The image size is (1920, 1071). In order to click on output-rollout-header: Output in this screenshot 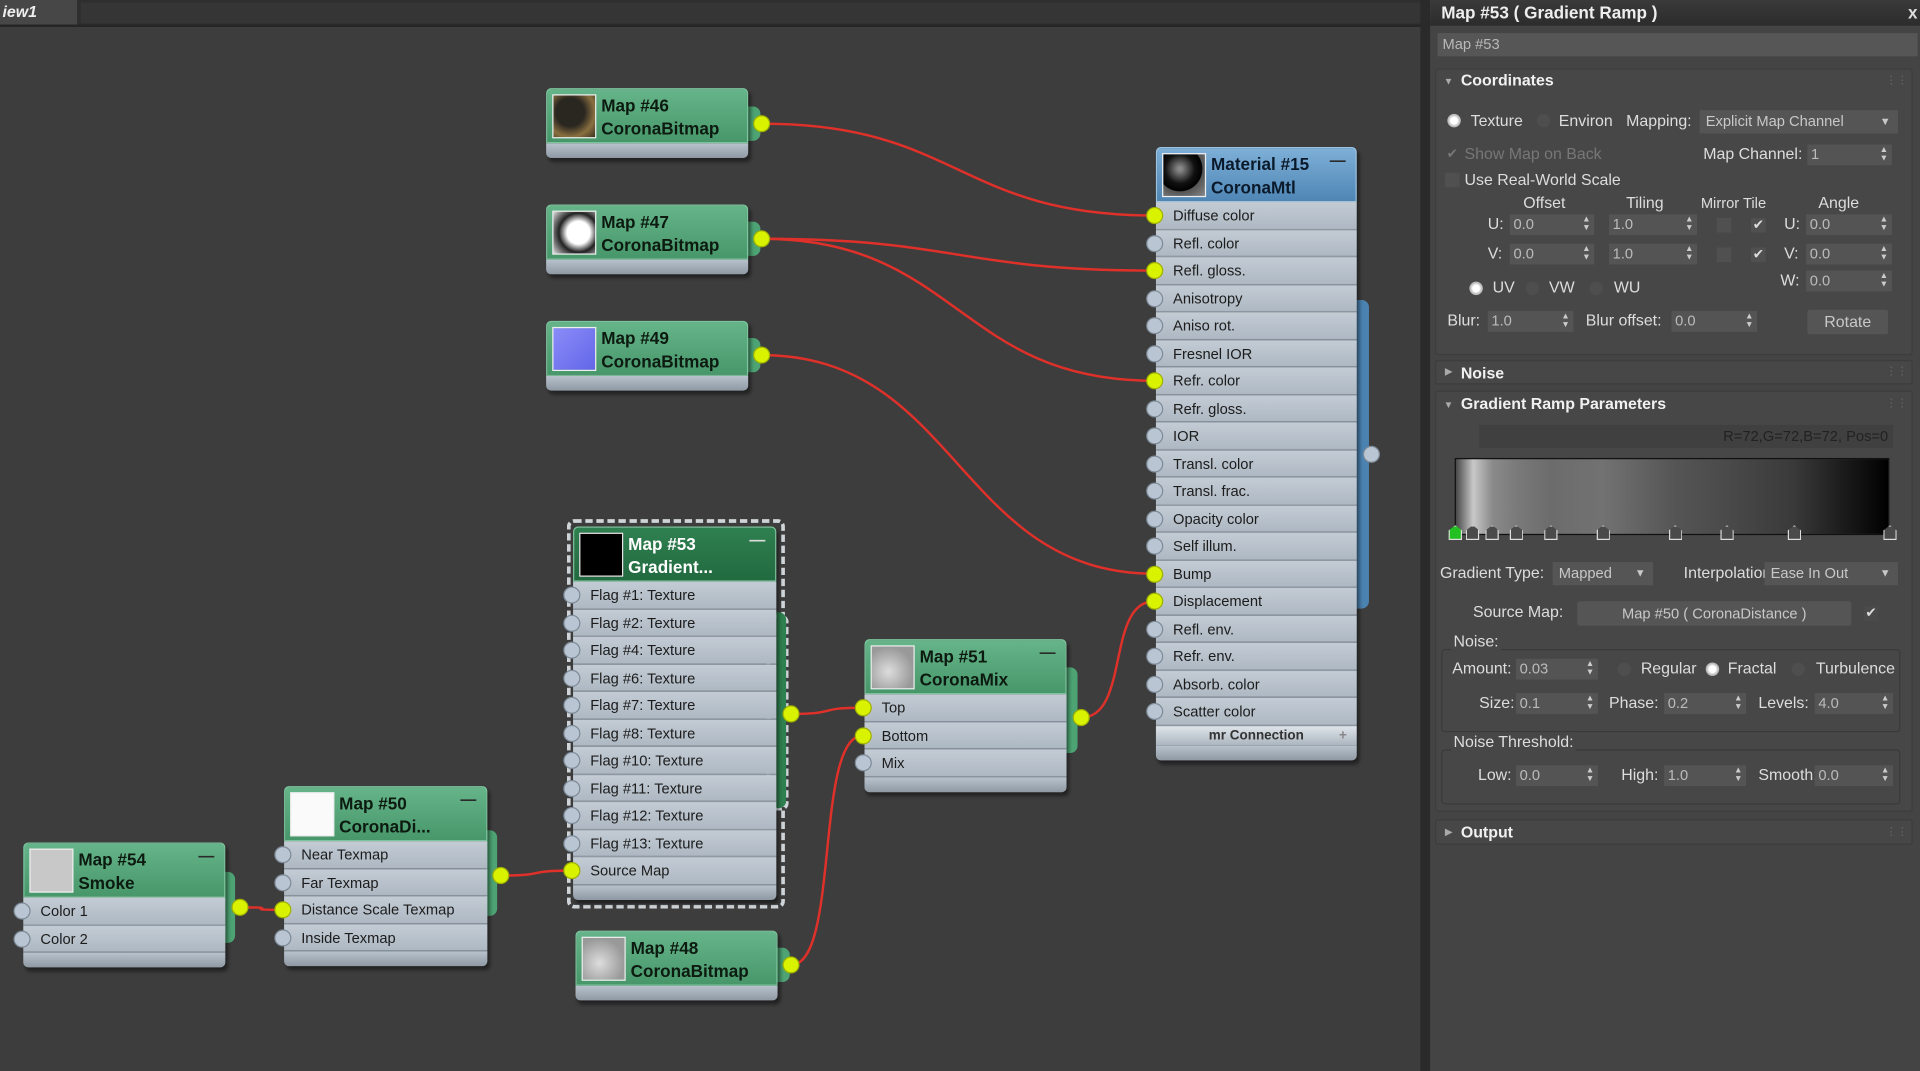, I will do `click(1487, 832)`.